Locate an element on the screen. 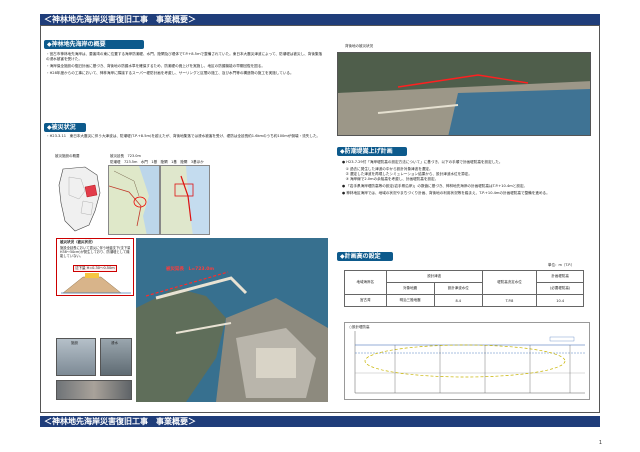 The image size is (640, 452). facility-photo-label: 施設 is located at coordinates (74, 343).